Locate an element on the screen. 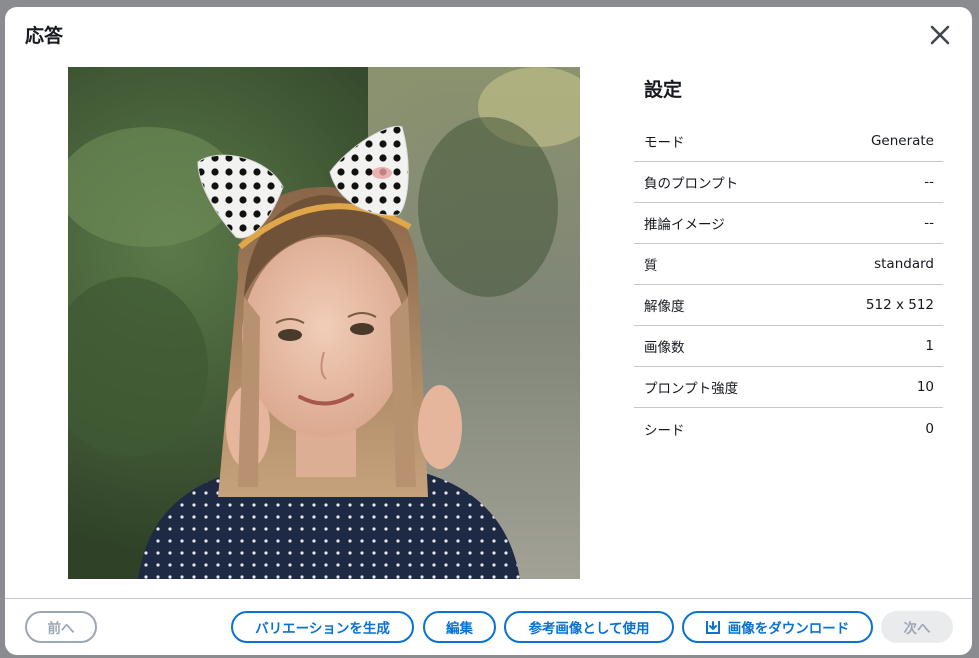 This screenshot has height=658, width=979. settings-row-seed: シード 0 is located at coordinates (788, 428).